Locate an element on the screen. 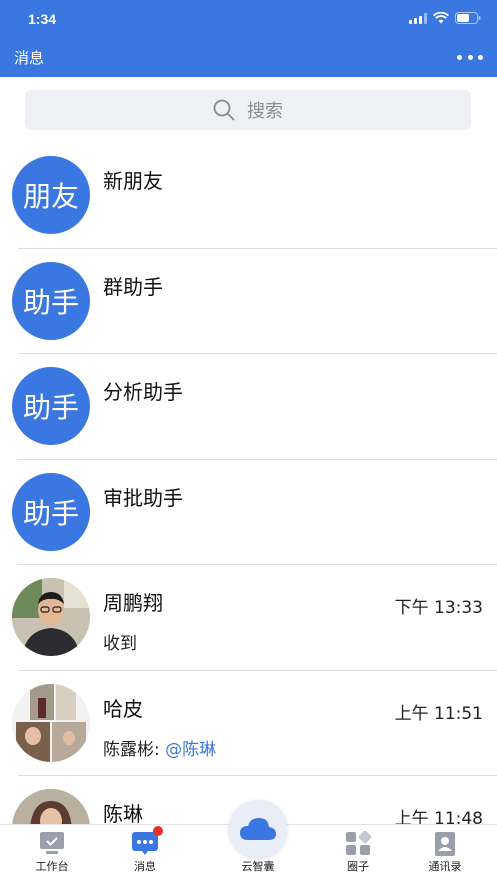 The image size is (497, 883). preview-sender: 陈露彬: is located at coordinates (134, 749).